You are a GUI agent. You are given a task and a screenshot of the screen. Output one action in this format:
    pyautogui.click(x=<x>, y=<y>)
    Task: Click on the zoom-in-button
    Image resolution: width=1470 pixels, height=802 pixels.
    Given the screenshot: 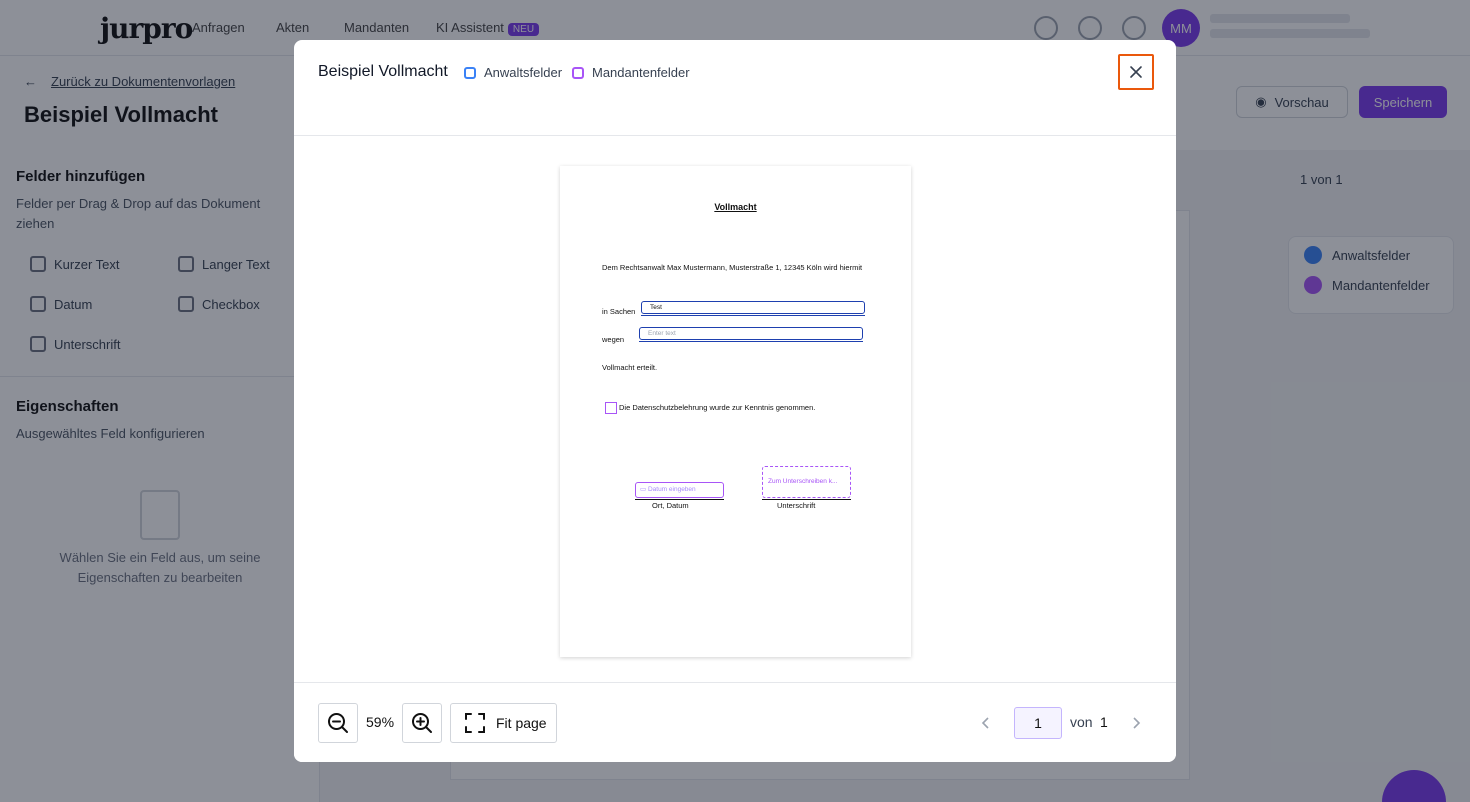 What is the action you would take?
    pyautogui.click(x=422, y=723)
    